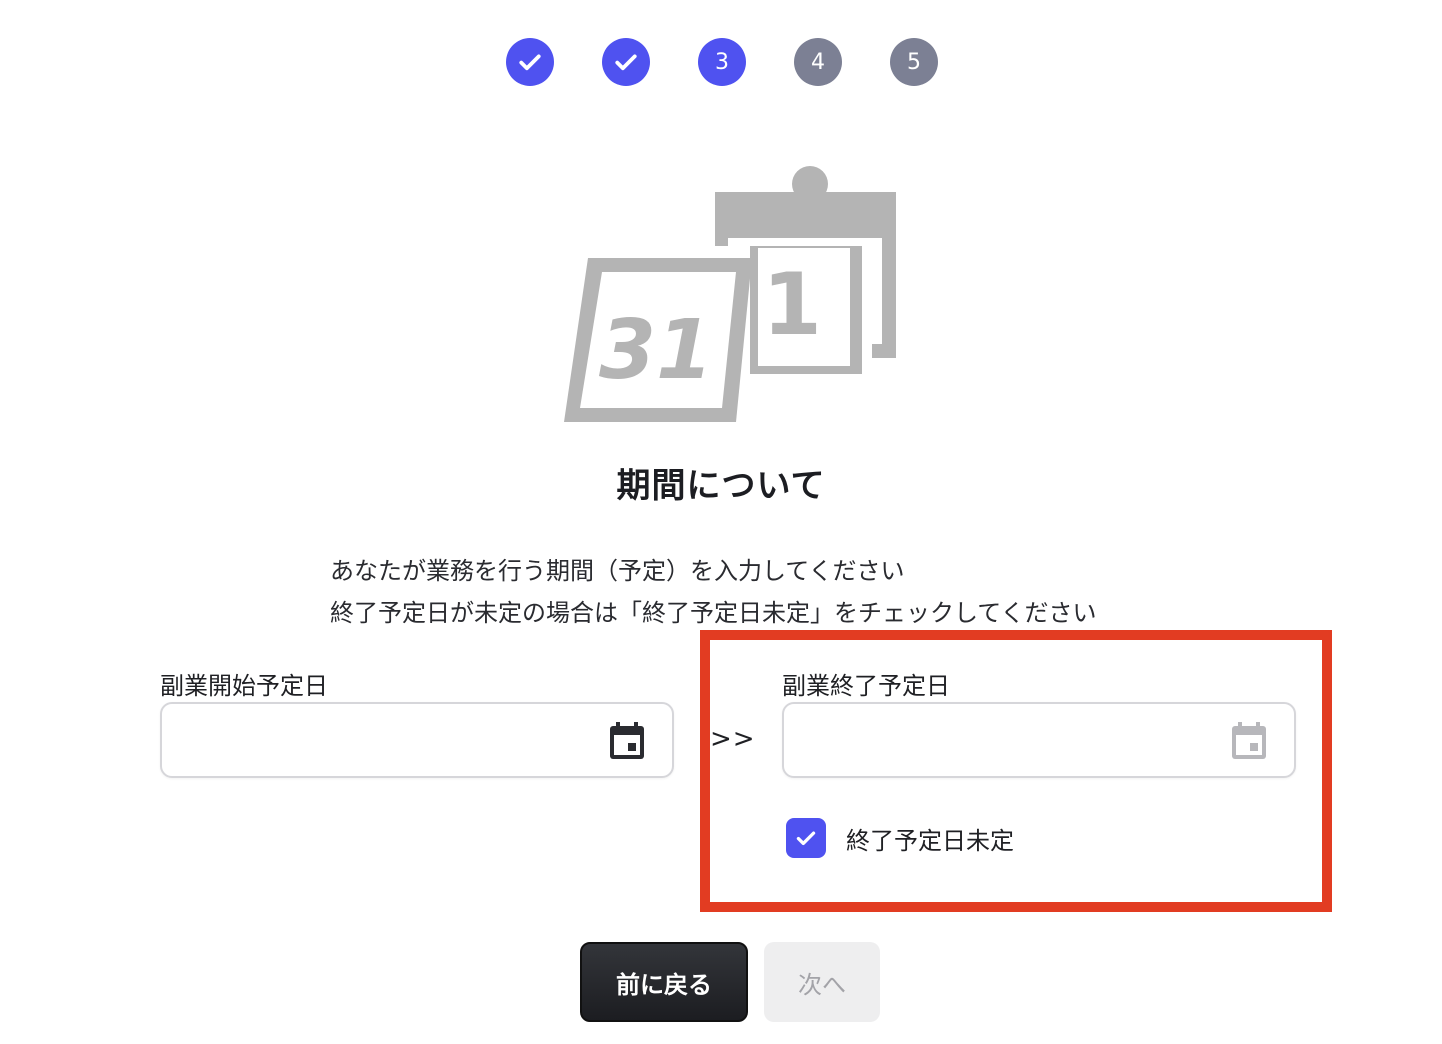 This screenshot has width=1442, height=1044. I want to click on stepper: 3 4 5, so click(722, 63).